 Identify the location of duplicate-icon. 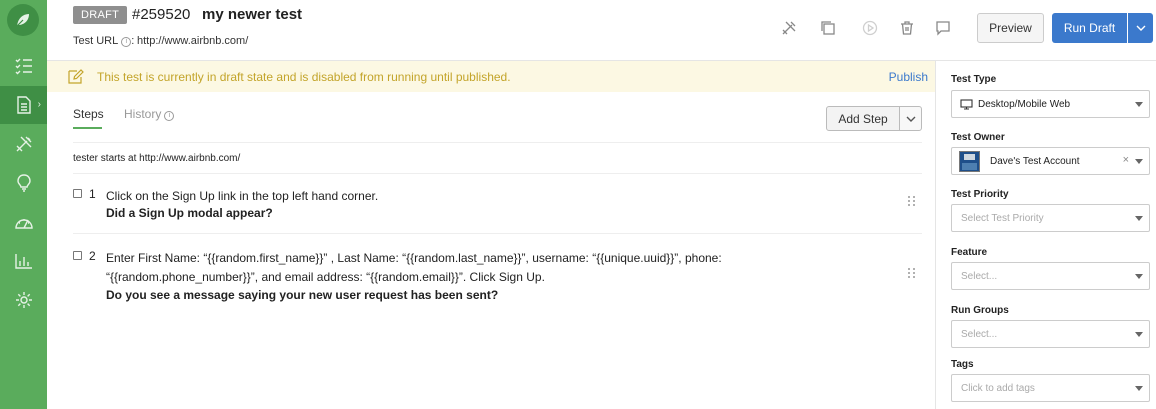
(828, 28).